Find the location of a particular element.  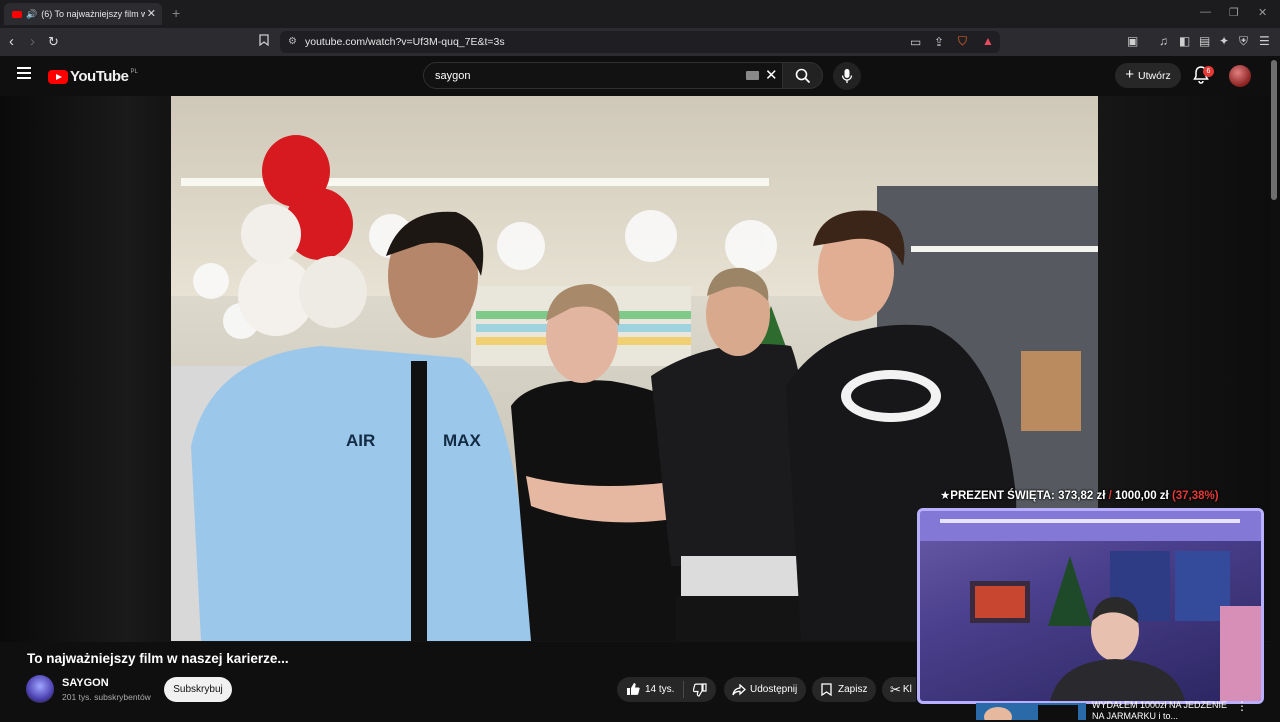

dislike-icon is located at coordinates (700, 690).